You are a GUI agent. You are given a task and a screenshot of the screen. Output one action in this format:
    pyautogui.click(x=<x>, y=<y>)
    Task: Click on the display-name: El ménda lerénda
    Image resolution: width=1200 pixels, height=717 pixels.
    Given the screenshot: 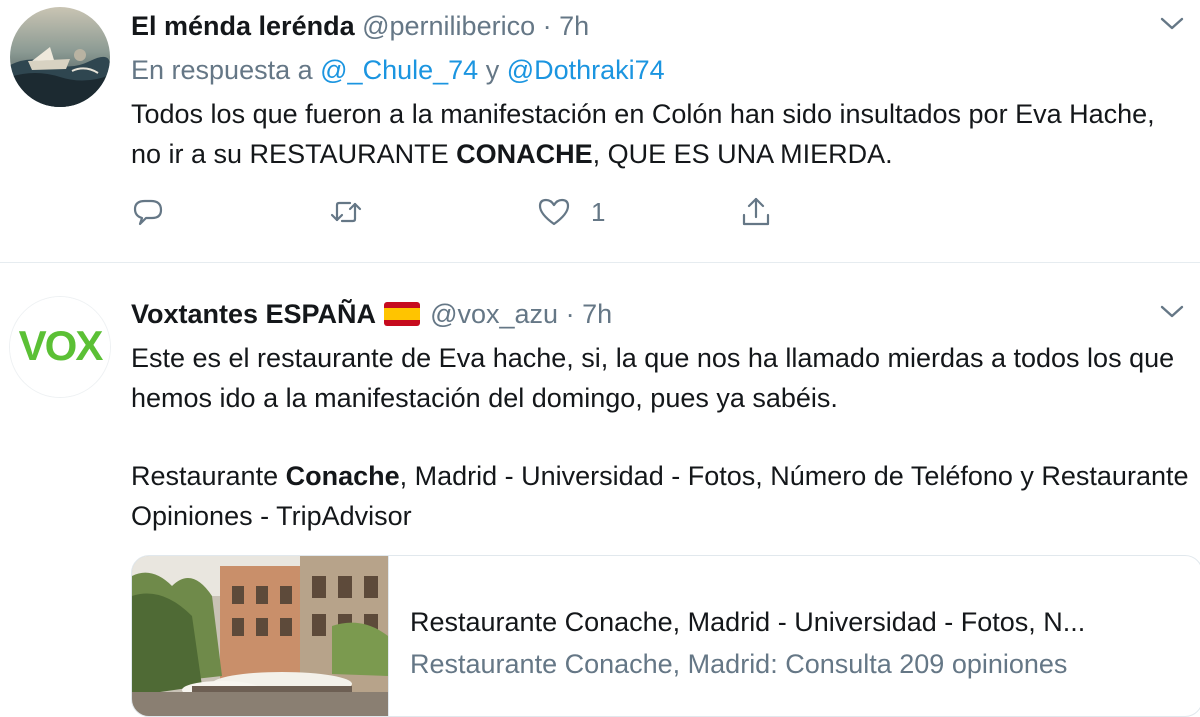 What is the action you would take?
    pyautogui.click(x=243, y=26)
    